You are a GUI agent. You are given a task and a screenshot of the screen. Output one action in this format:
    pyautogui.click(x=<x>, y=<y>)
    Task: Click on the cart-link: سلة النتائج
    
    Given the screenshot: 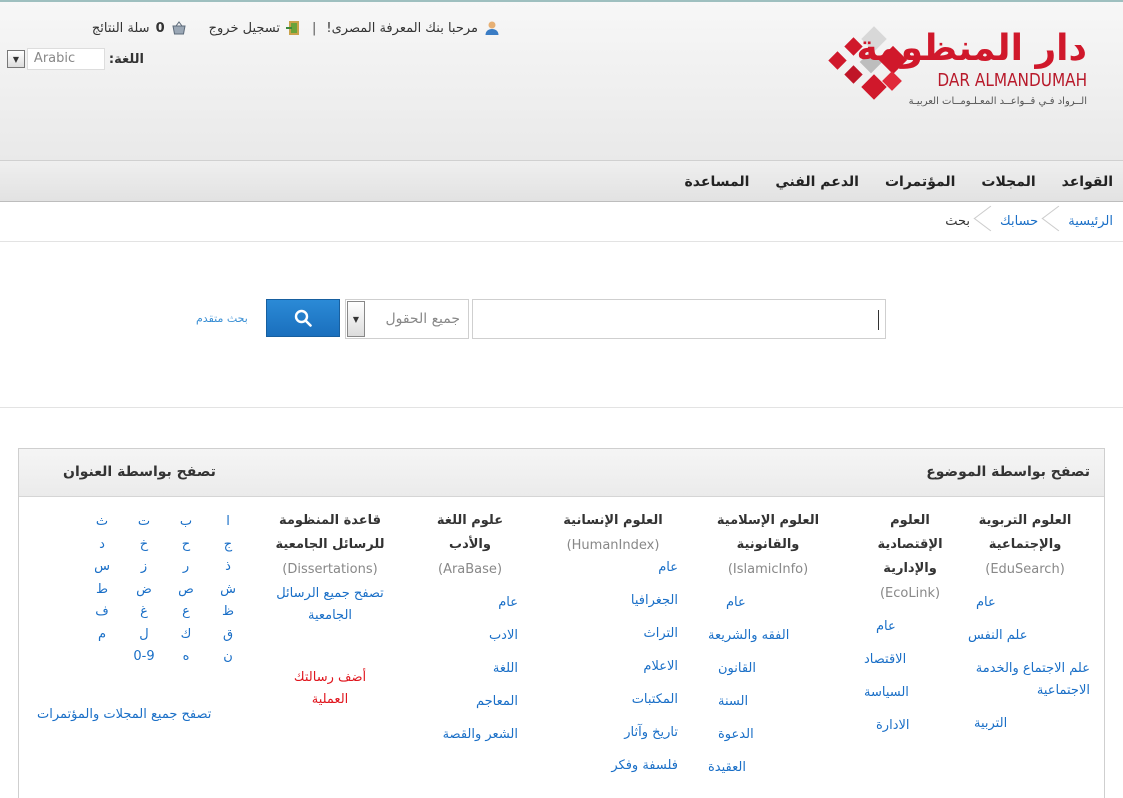 What is the action you would take?
    pyautogui.click(x=121, y=28)
    